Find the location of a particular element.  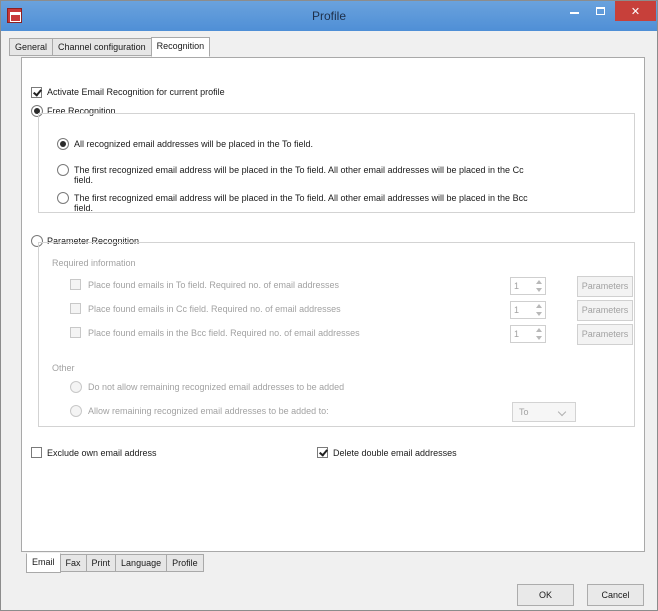

chevron-down-icon is located at coordinates (562, 412).